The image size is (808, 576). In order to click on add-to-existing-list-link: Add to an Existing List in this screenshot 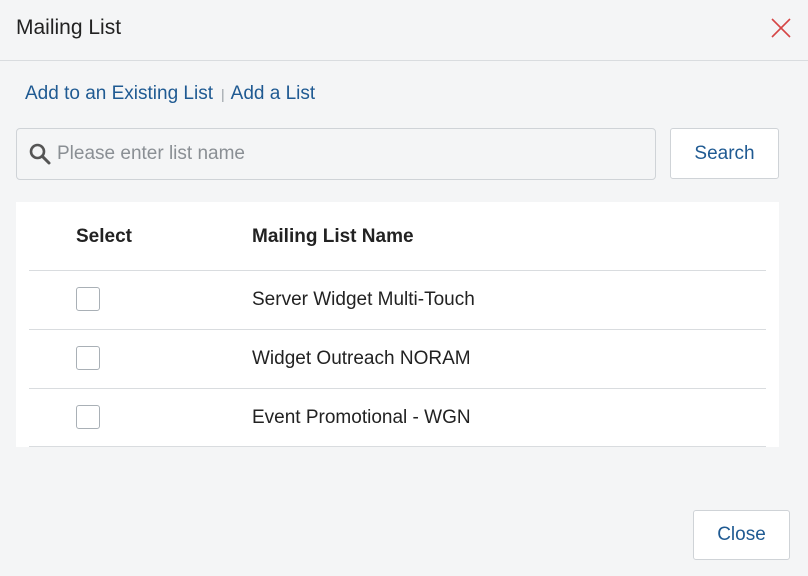, I will do `click(119, 94)`.